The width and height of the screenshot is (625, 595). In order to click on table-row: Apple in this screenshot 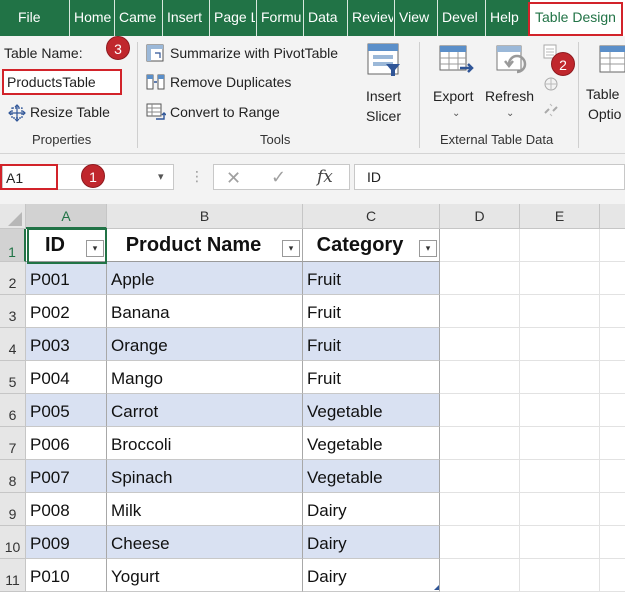, I will do `click(205, 278)`.